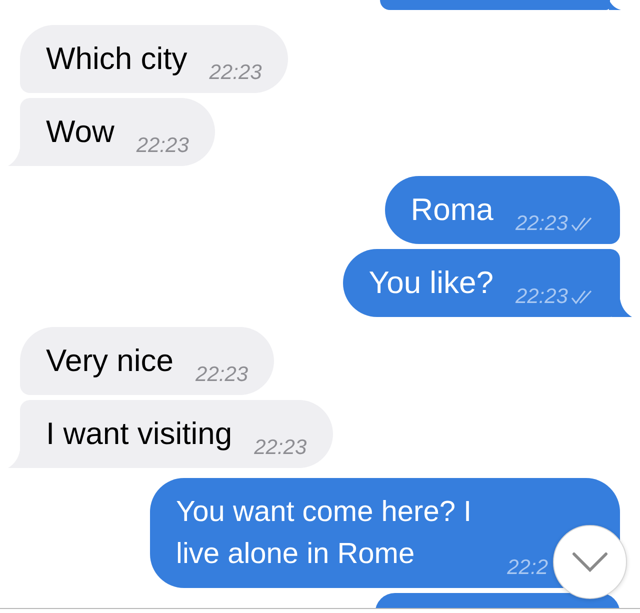 The width and height of the screenshot is (640, 613). What do you see at coordinates (590, 562) in the screenshot?
I see `chevron-down-icon` at bounding box center [590, 562].